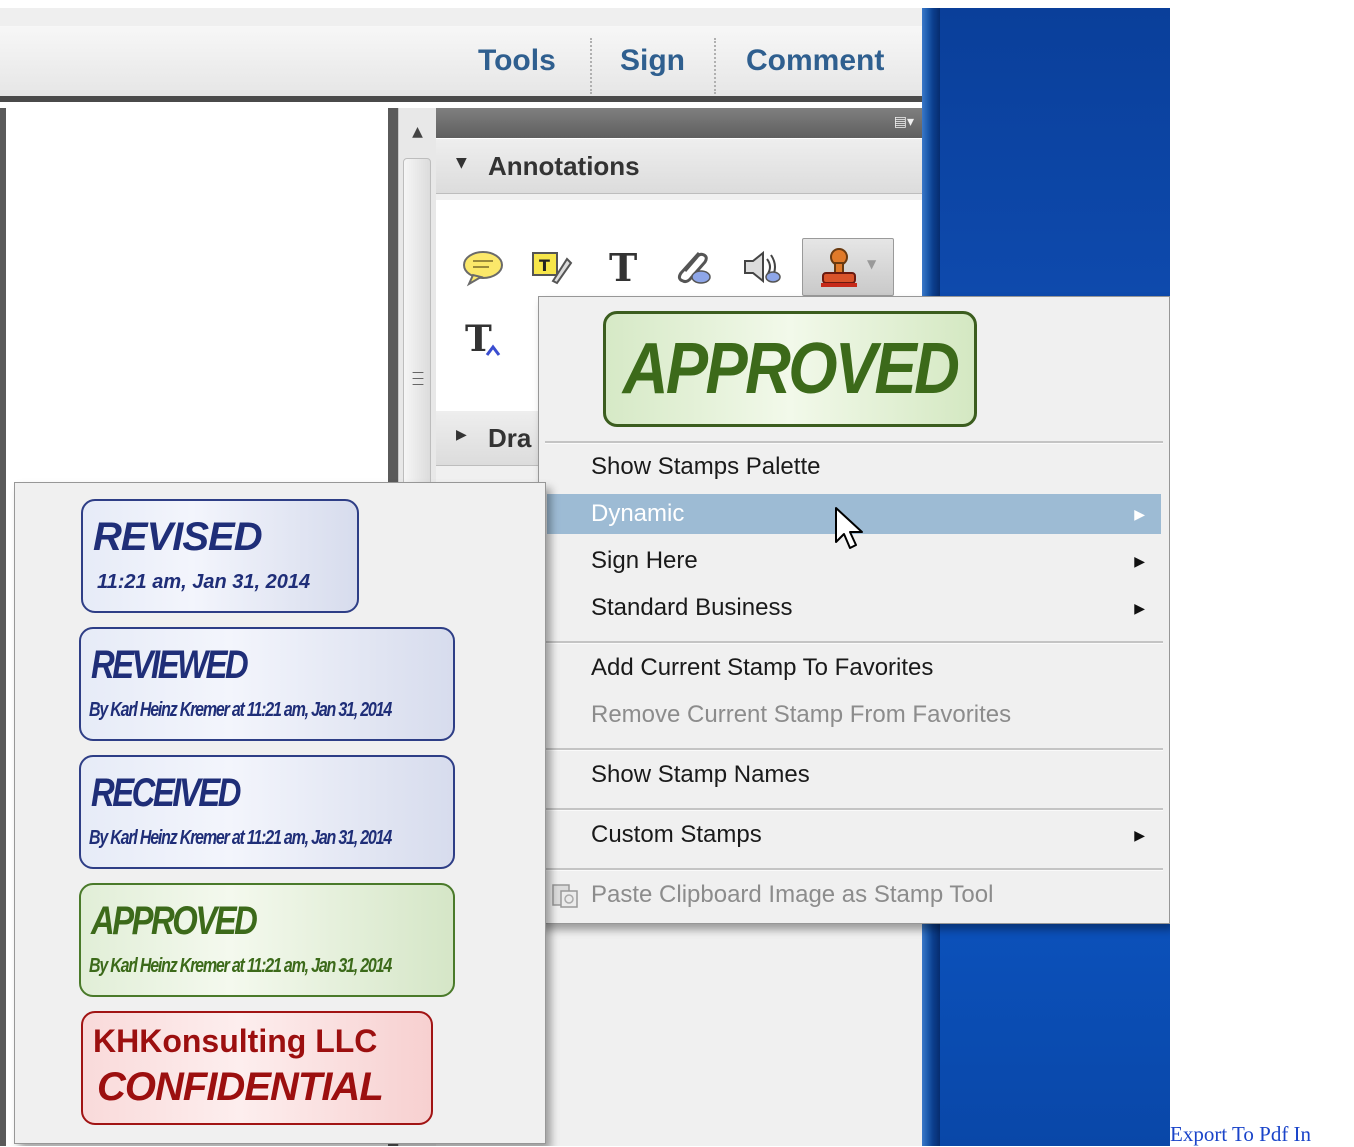 This screenshot has height=1147, width=1354. What do you see at coordinates (761, 267) in the screenshot?
I see `record-audio-icon` at bounding box center [761, 267].